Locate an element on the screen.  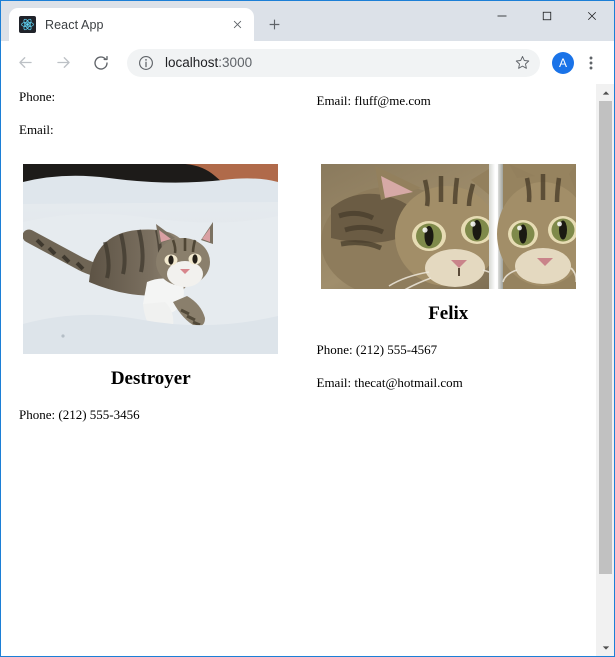
scroll-down-arrow-icon is located at coordinates (605, 647).